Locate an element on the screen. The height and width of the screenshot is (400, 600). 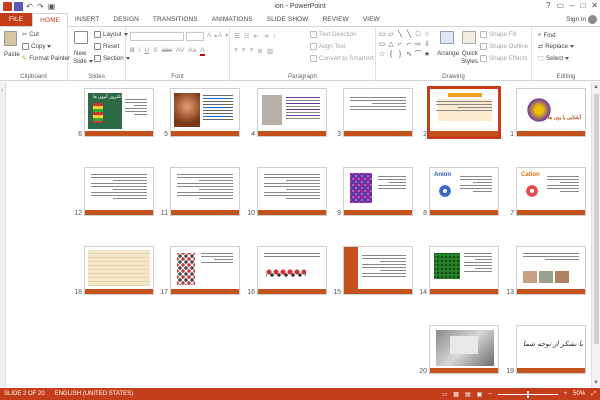
minimize-icon: – is located at coordinates (572, 5).